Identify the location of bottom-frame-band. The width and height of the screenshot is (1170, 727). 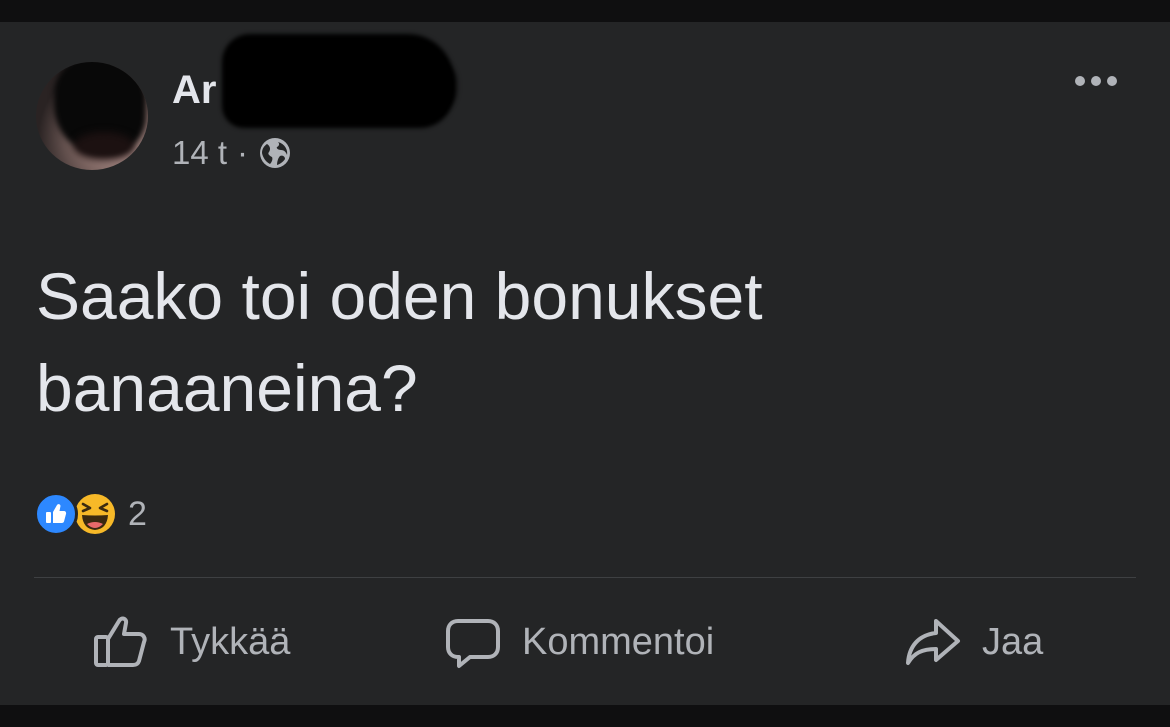
(585, 716).